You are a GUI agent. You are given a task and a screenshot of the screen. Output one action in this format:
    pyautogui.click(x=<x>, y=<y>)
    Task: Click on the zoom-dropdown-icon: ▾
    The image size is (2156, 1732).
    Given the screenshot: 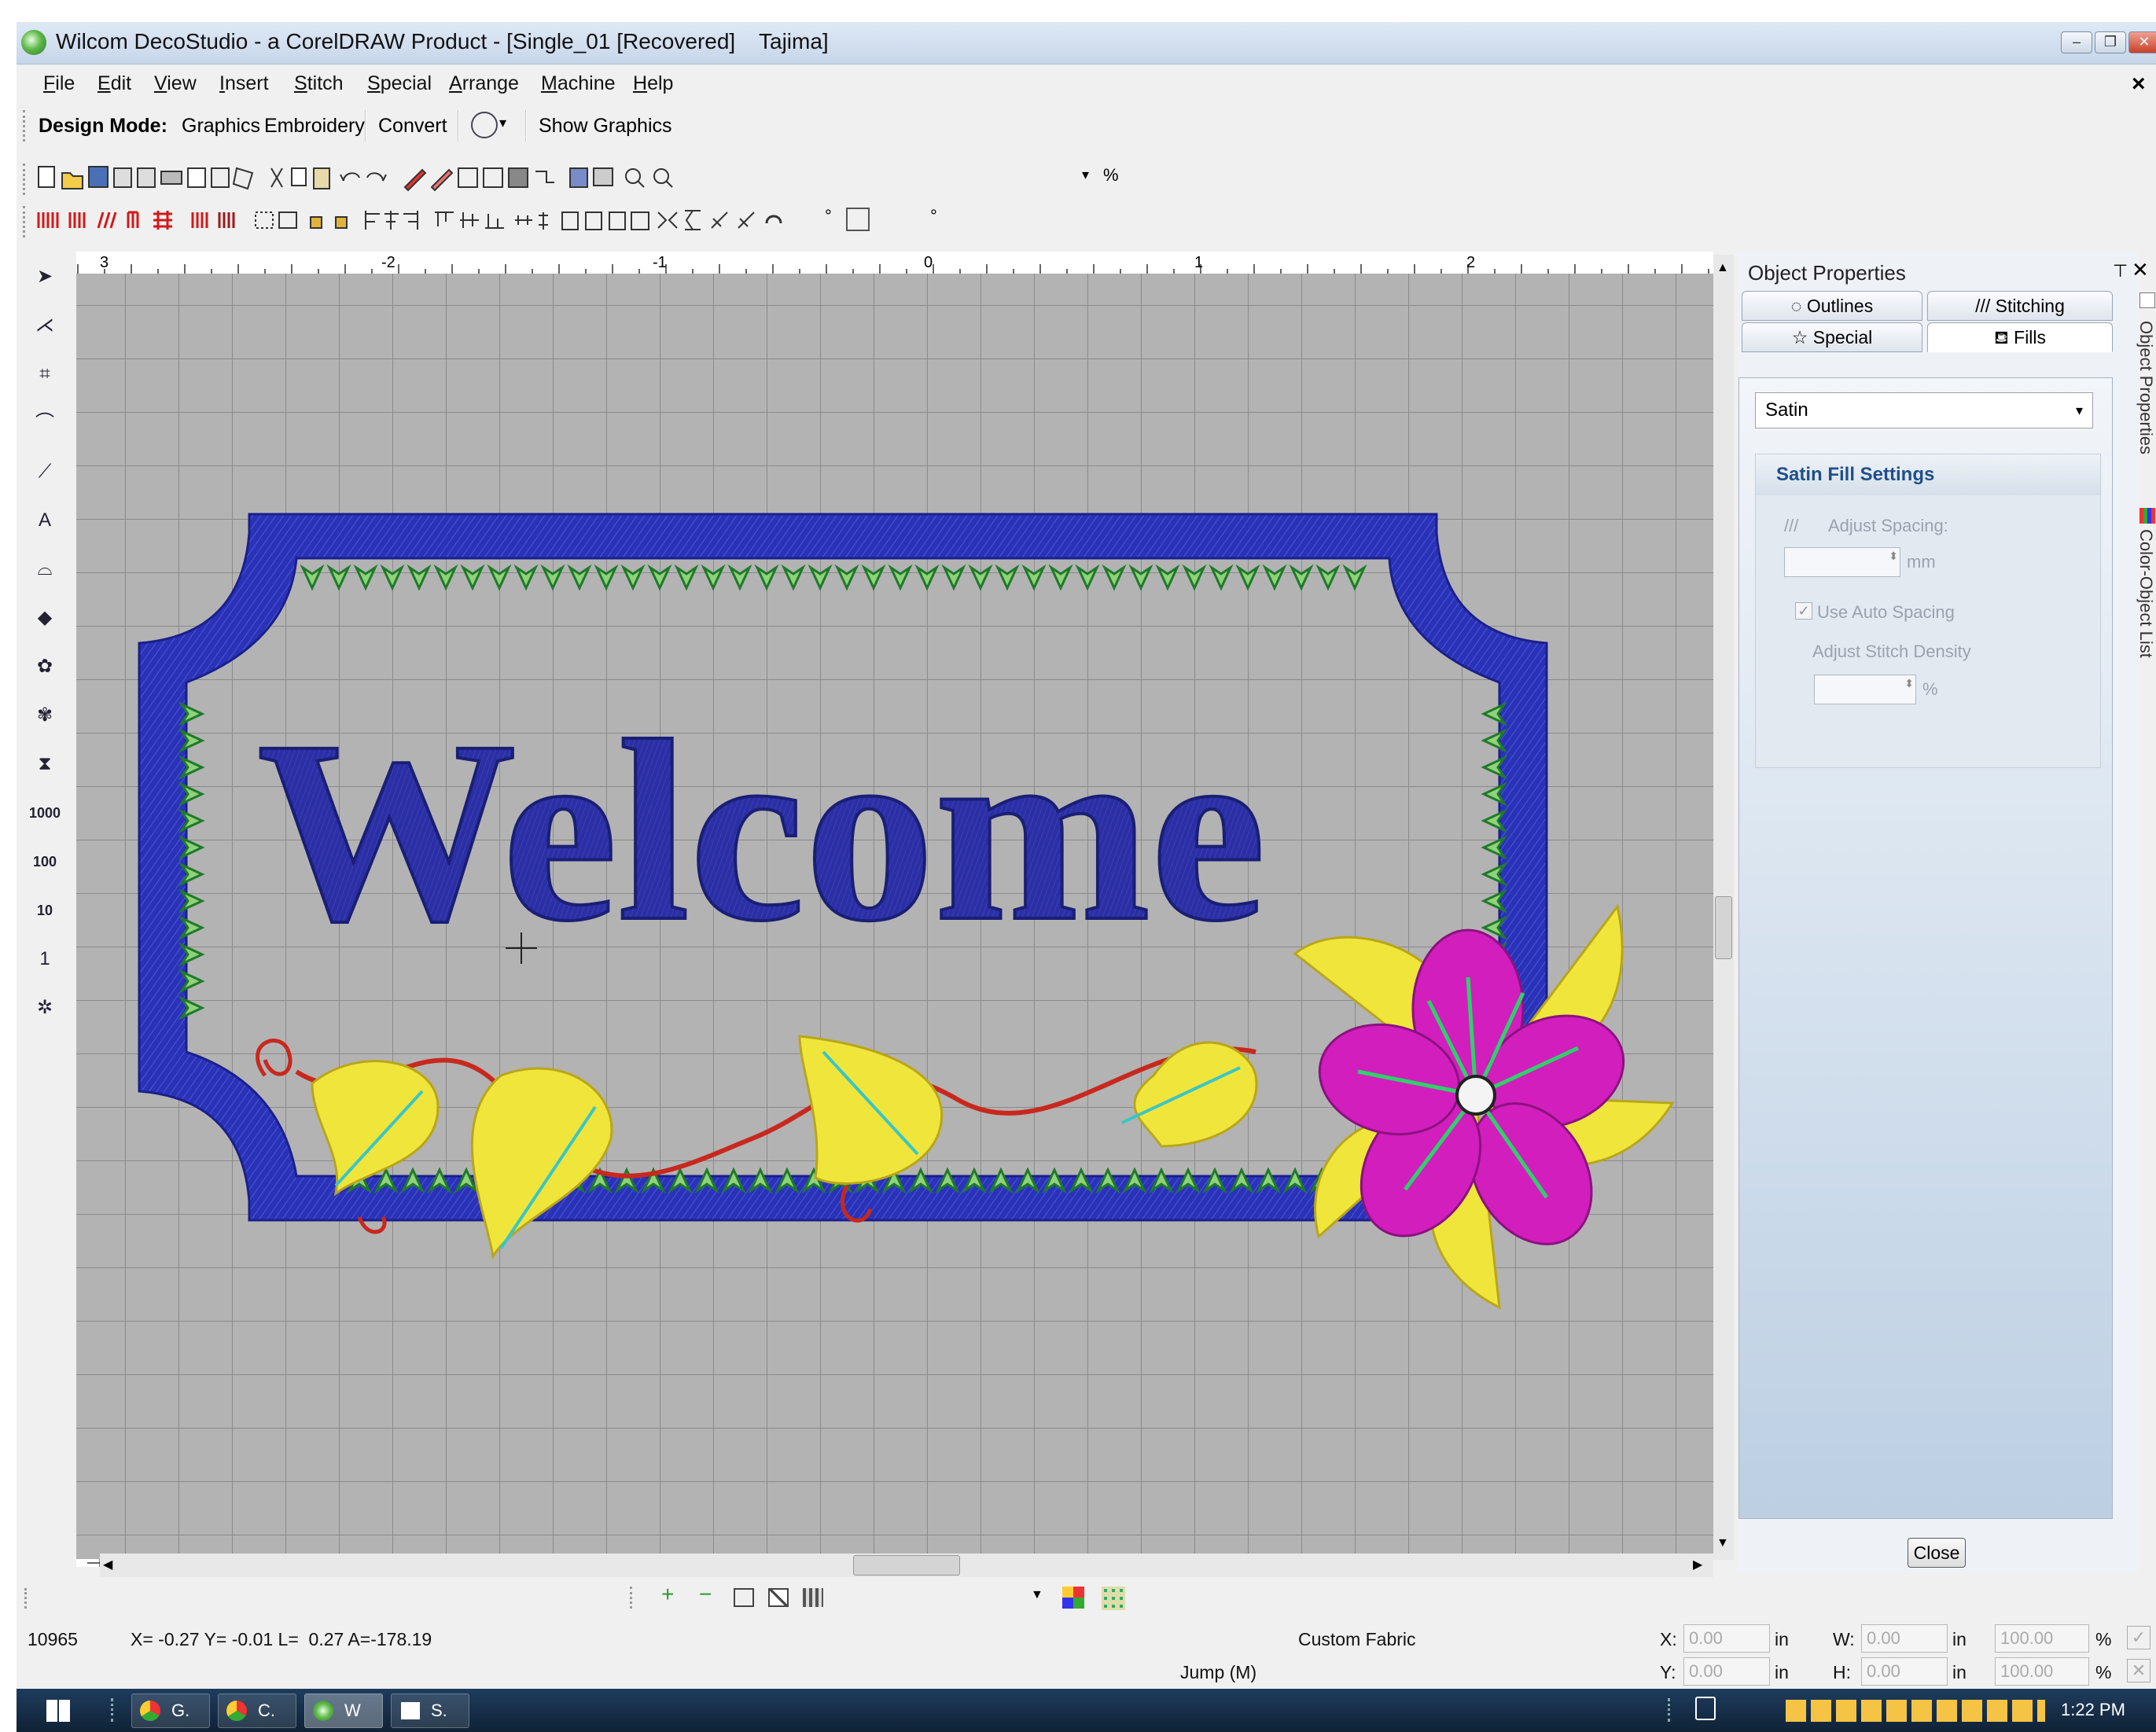 What is the action you would take?
    pyautogui.click(x=1085, y=175)
    